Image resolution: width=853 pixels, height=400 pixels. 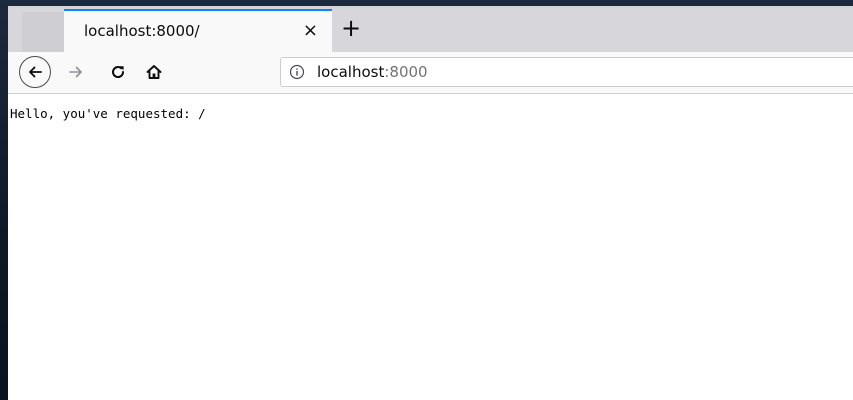 I want to click on info-icon, so click(x=297, y=72).